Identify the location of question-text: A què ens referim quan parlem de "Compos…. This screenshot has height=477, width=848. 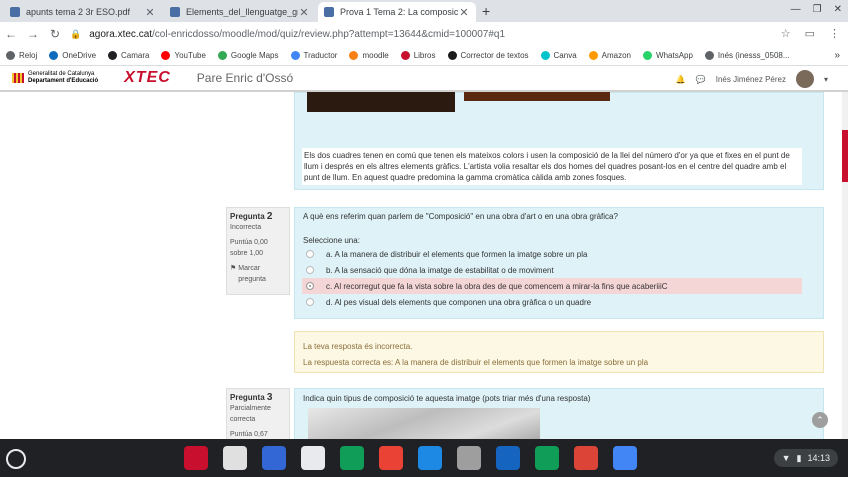
(460, 216).